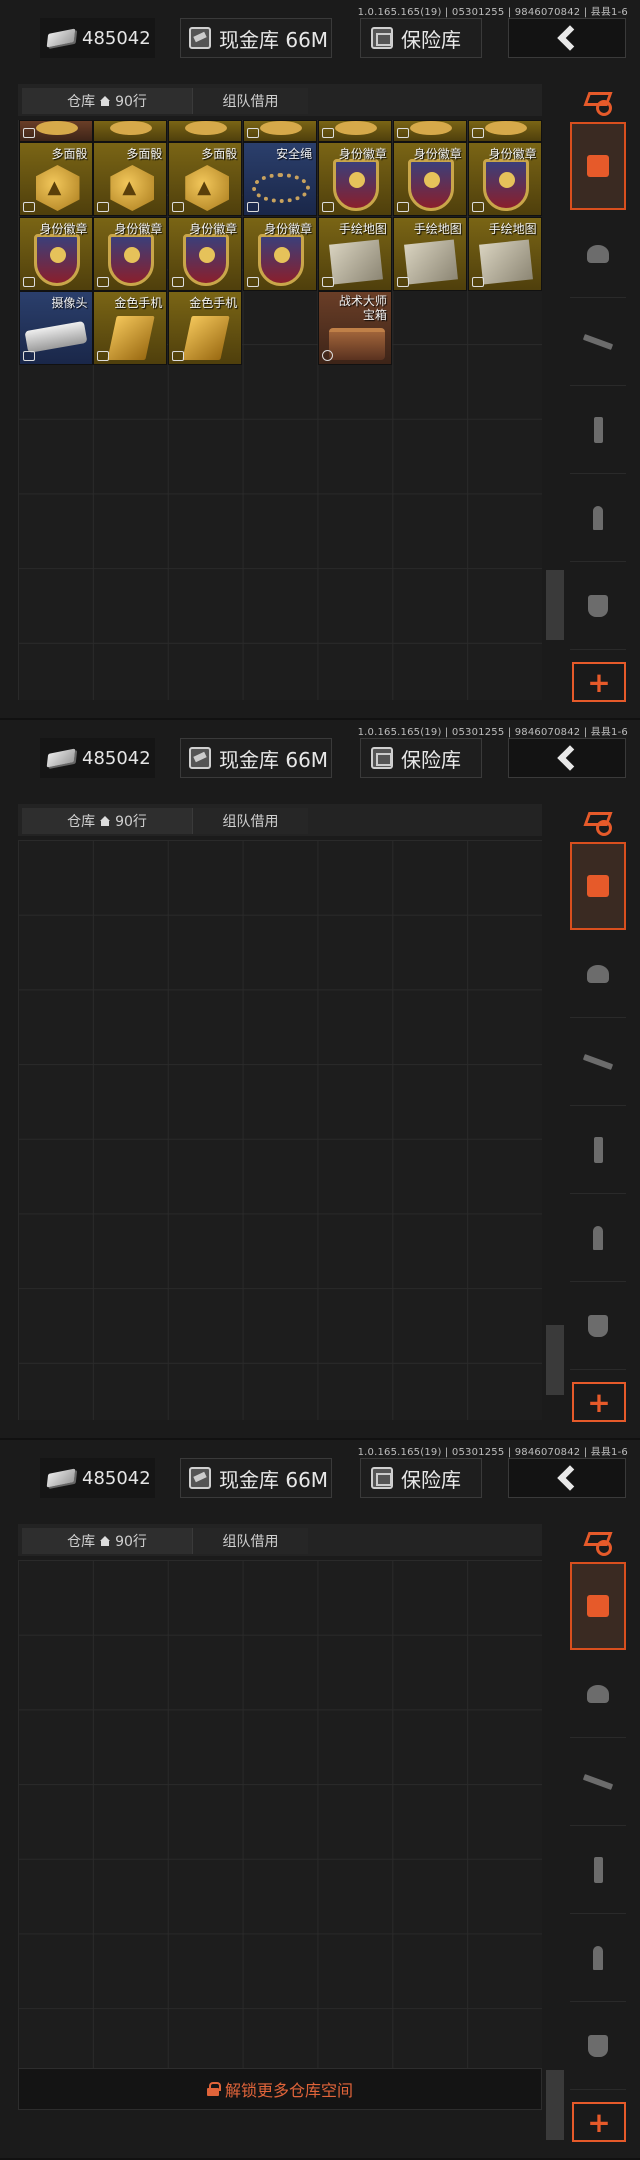 The height and width of the screenshot is (2160, 640). What do you see at coordinates (144, 154) in the screenshot?
I see `item-name: 多面骰` at bounding box center [144, 154].